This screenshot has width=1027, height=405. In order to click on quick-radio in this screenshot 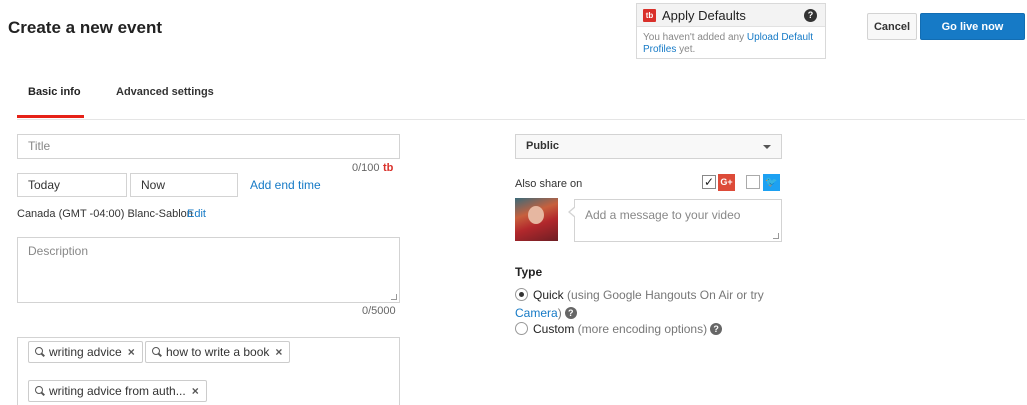, I will do `click(521, 294)`.